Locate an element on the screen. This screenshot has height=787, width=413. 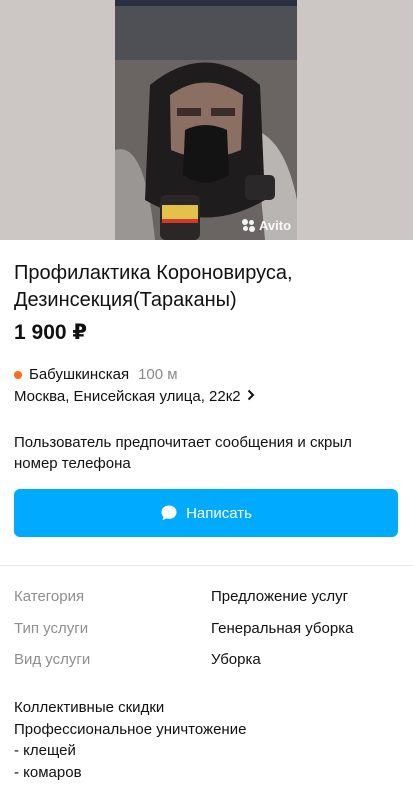
param-value: Предложение услуг is located at coordinates (280, 596).